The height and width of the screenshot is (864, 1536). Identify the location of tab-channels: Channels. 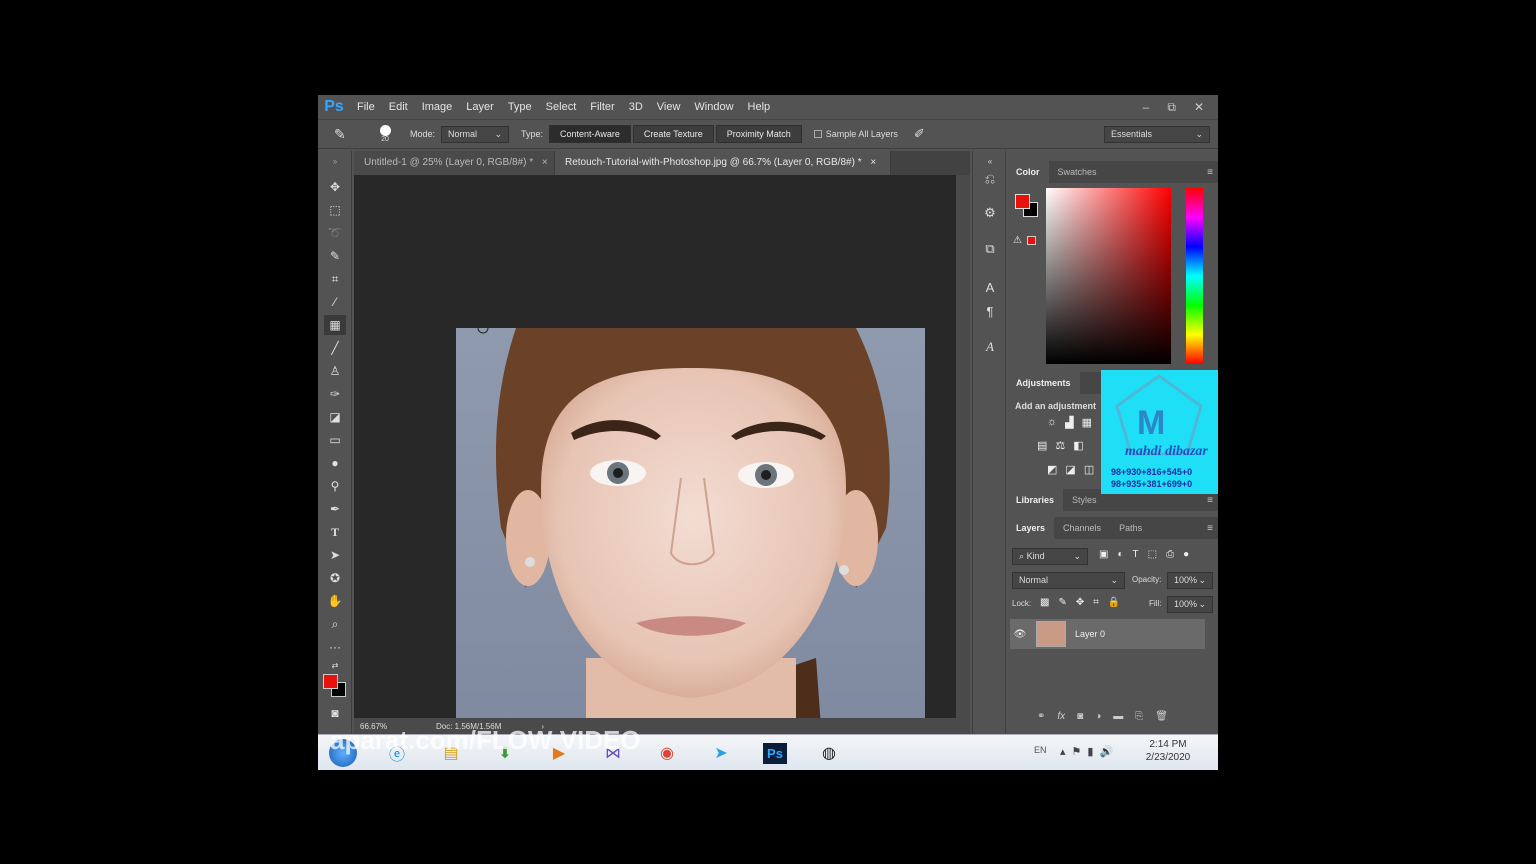
(1082, 528).